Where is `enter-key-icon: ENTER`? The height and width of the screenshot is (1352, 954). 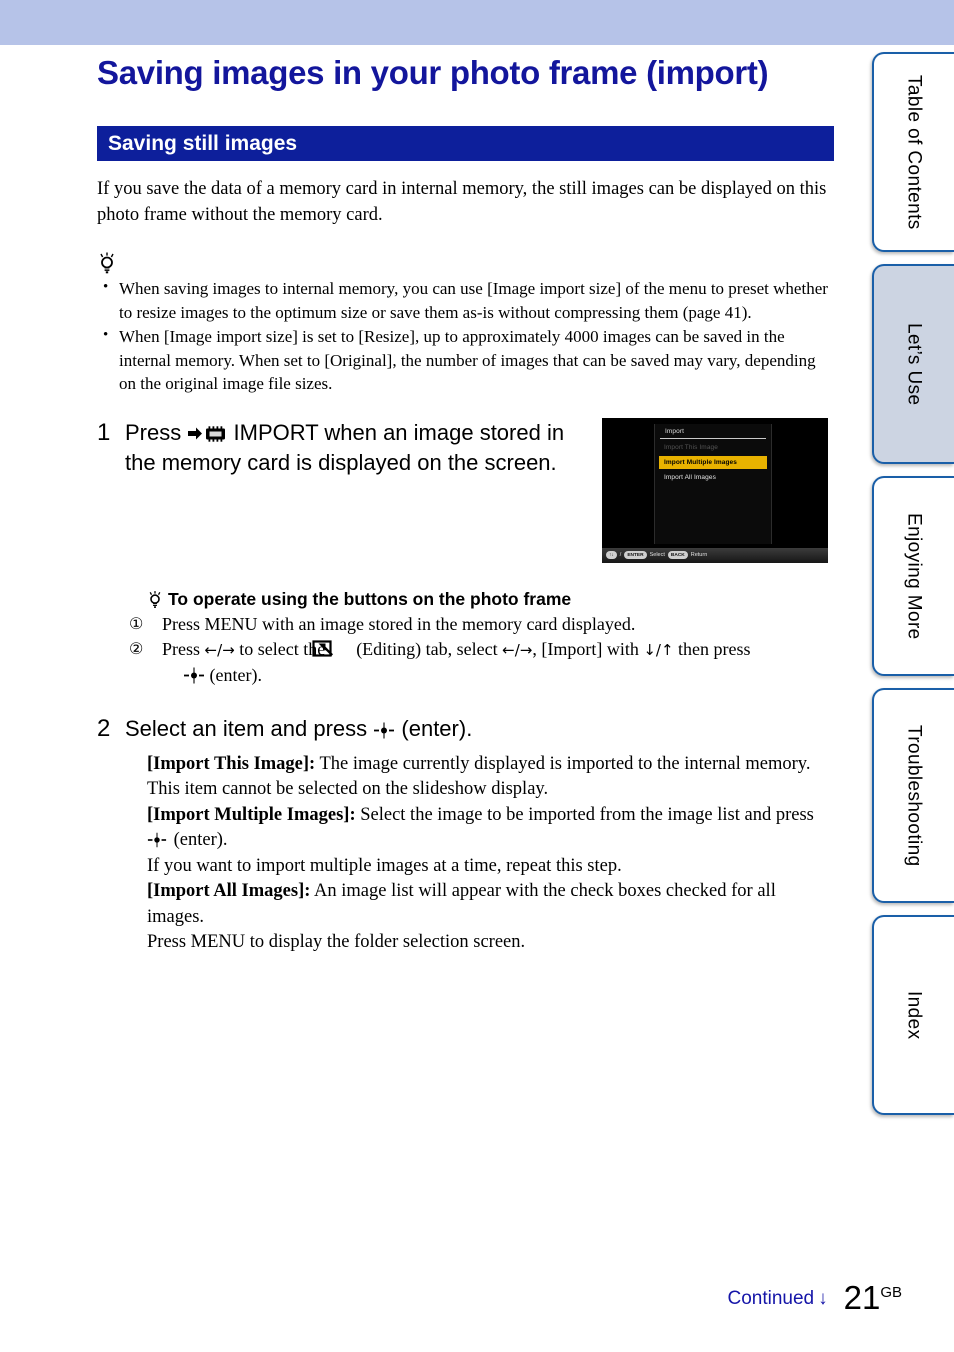
enter-key-icon: ENTER is located at coordinates (635, 555).